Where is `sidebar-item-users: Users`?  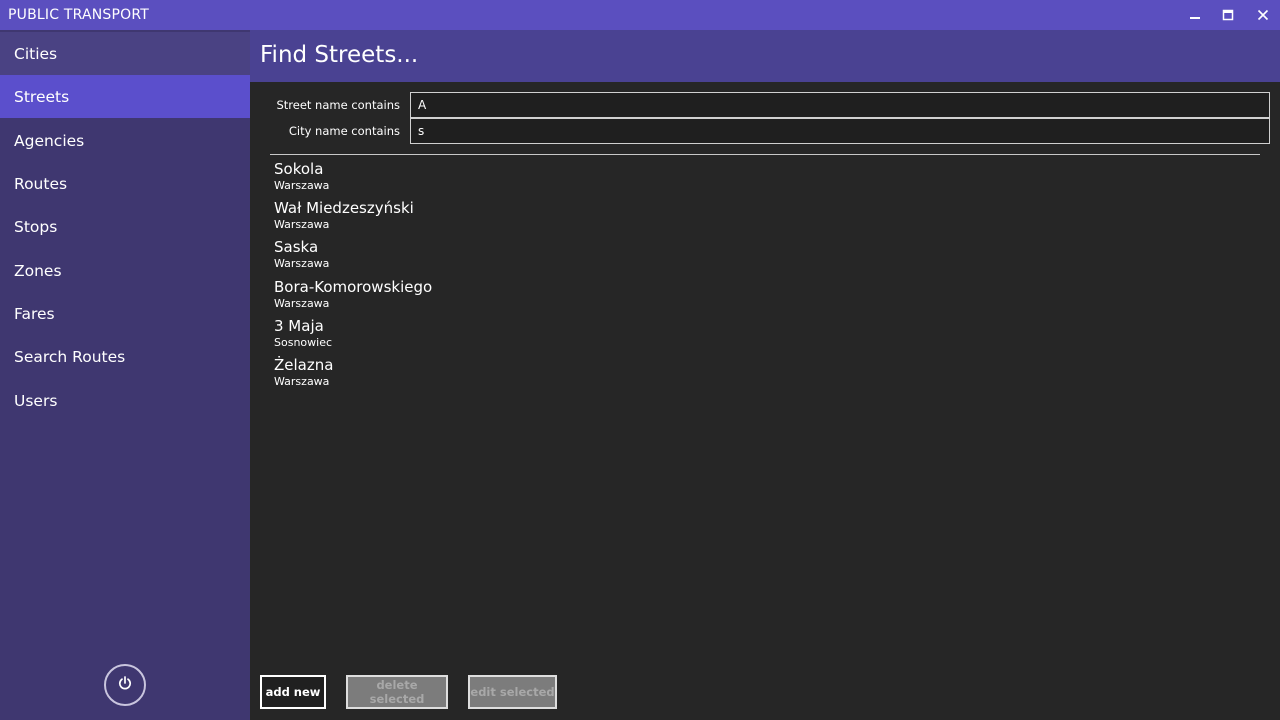 sidebar-item-users: Users is located at coordinates (125, 400).